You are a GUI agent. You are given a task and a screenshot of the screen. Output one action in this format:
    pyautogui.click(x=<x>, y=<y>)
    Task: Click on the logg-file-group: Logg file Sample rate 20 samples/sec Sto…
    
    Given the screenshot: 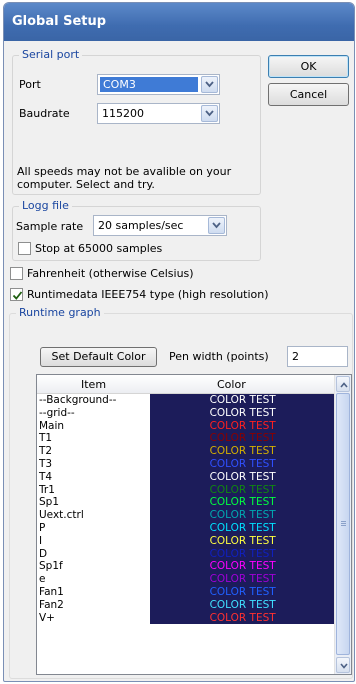 What is the action you would take?
    pyautogui.click(x=136, y=230)
    